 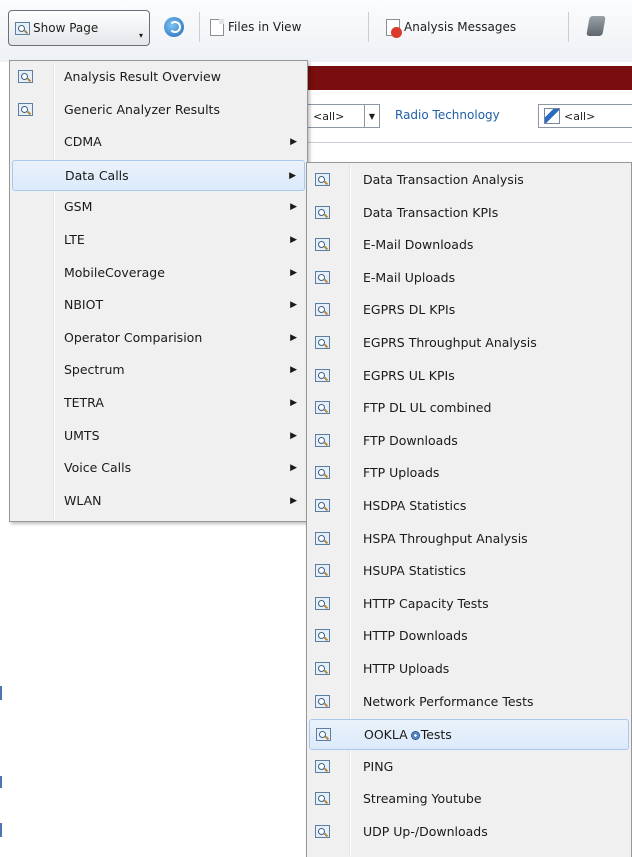 What do you see at coordinates (158, 501) in the screenshot?
I see `menu-item: WLAN ▶` at bounding box center [158, 501].